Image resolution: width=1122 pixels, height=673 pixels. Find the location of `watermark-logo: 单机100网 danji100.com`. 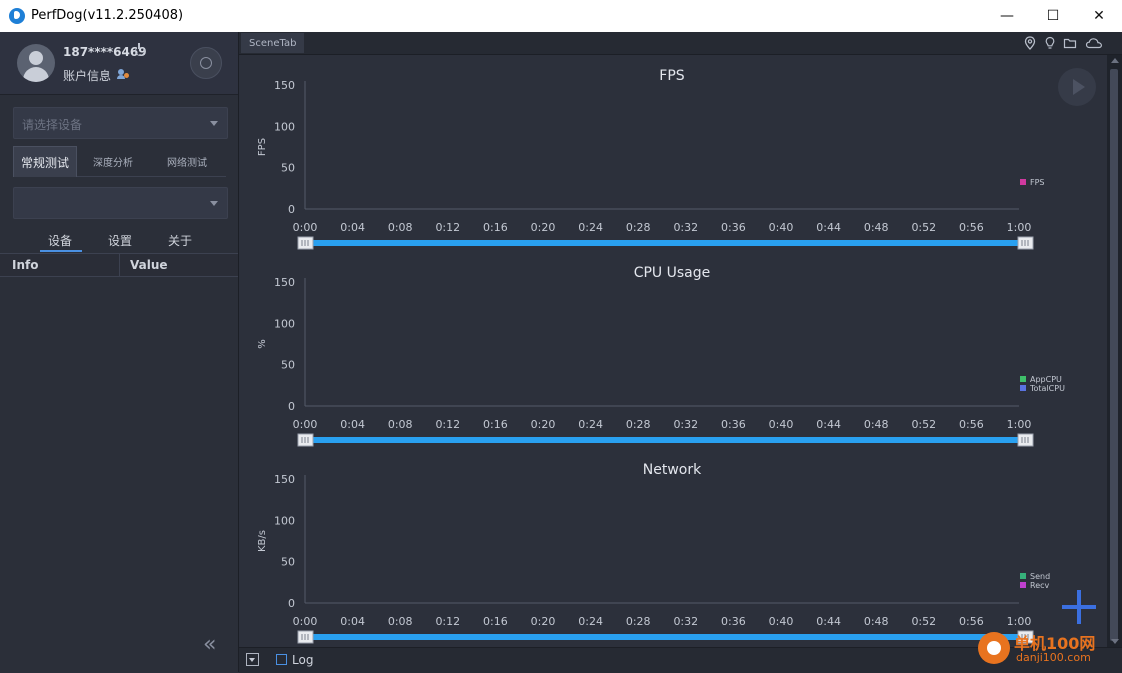

watermark-logo: 单机100网 danji100.com is located at coordinates (1049, 649).